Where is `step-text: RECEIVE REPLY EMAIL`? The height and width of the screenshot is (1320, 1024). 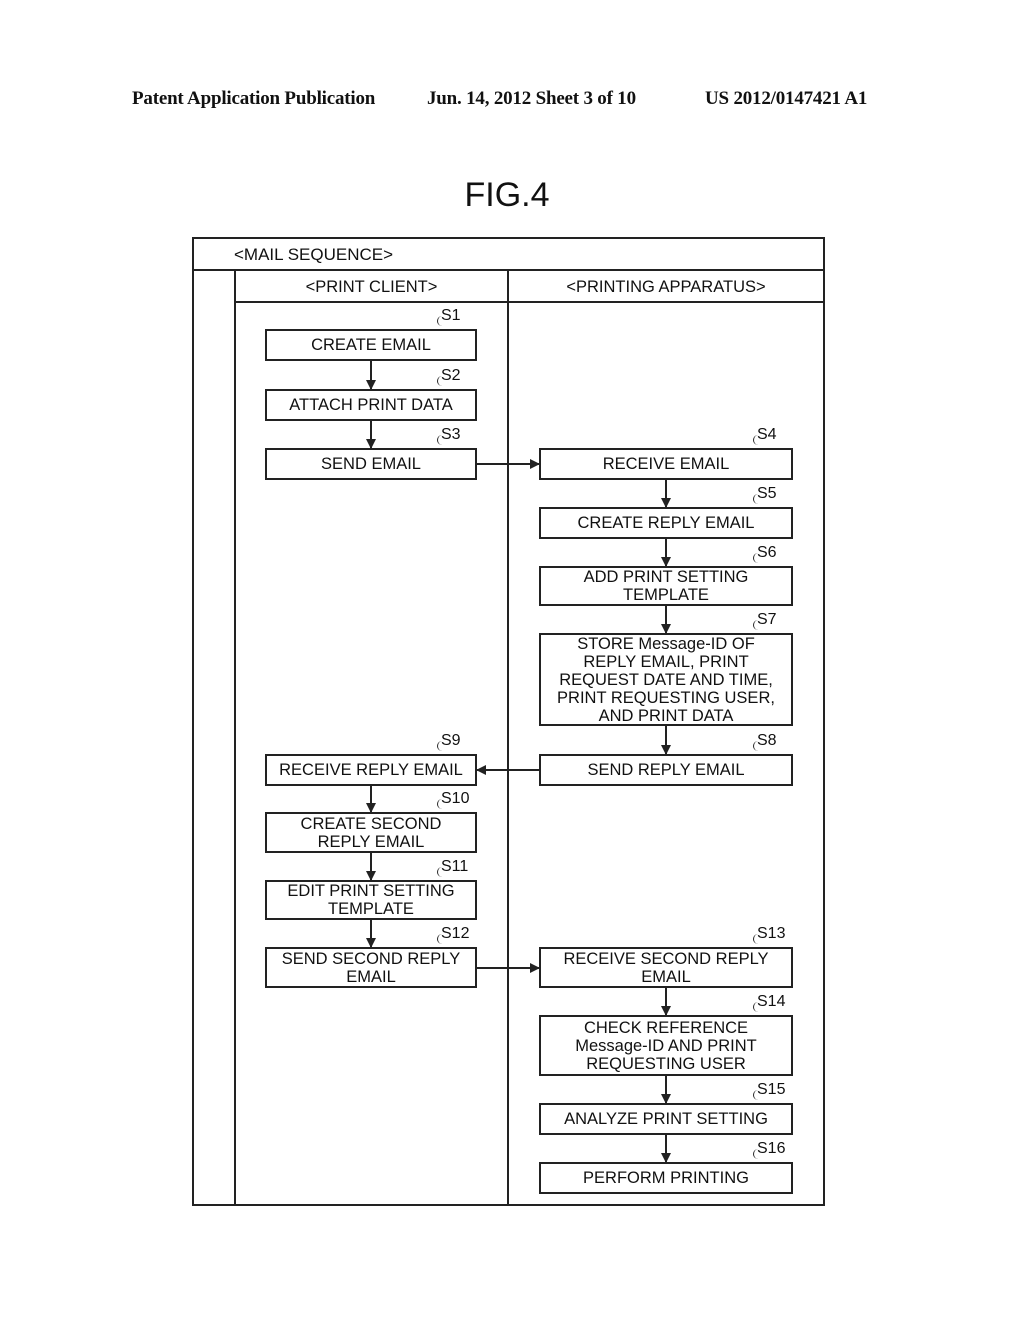
step-text: RECEIVE REPLY EMAIL is located at coordinates (371, 770).